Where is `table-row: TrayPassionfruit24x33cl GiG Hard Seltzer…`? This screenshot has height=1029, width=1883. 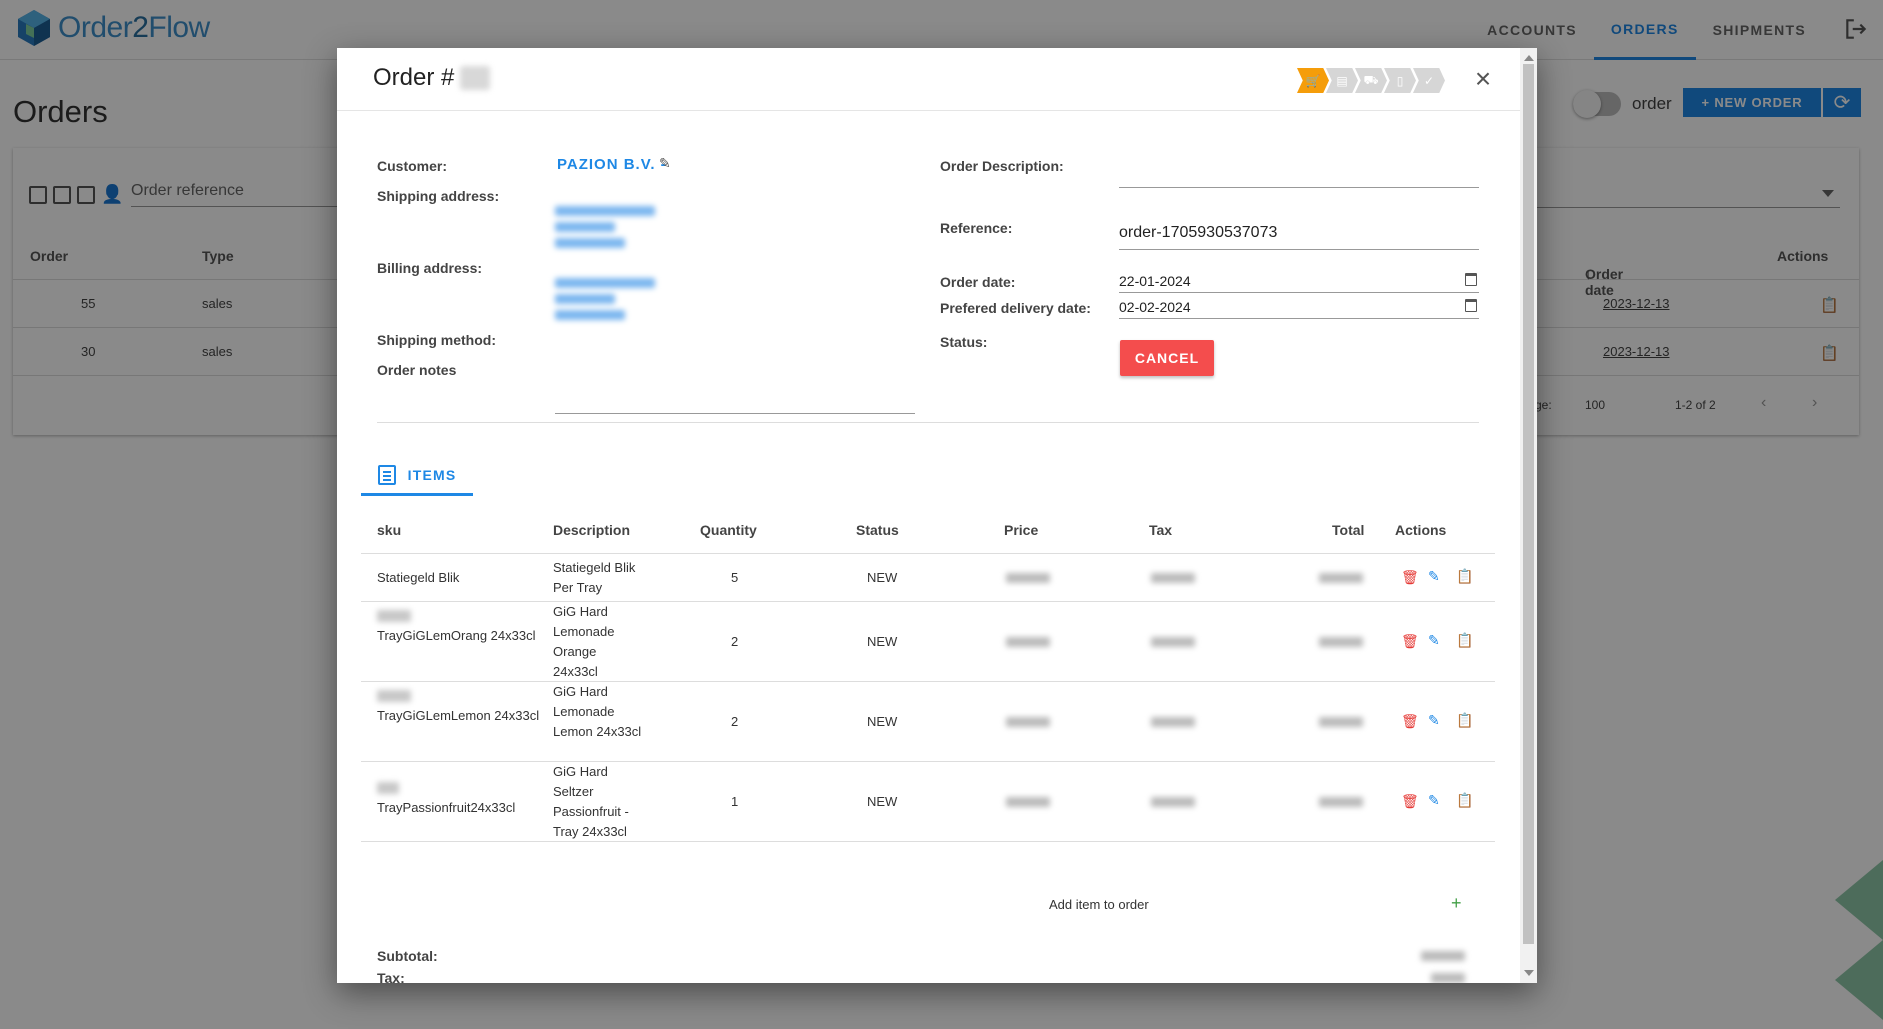
table-row: TrayPassionfruit24x33cl GiG Hard Seltzer… is located at coordinates (928, 802).